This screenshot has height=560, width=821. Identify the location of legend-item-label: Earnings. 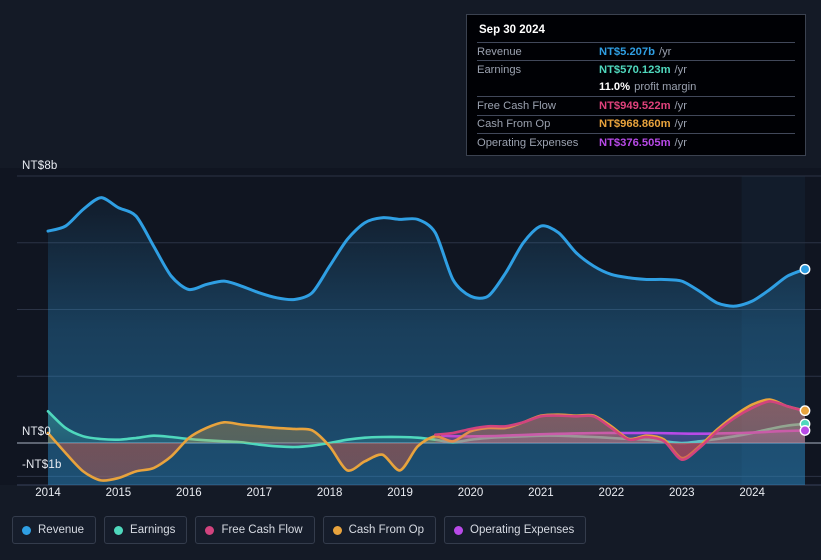
(153, 530).